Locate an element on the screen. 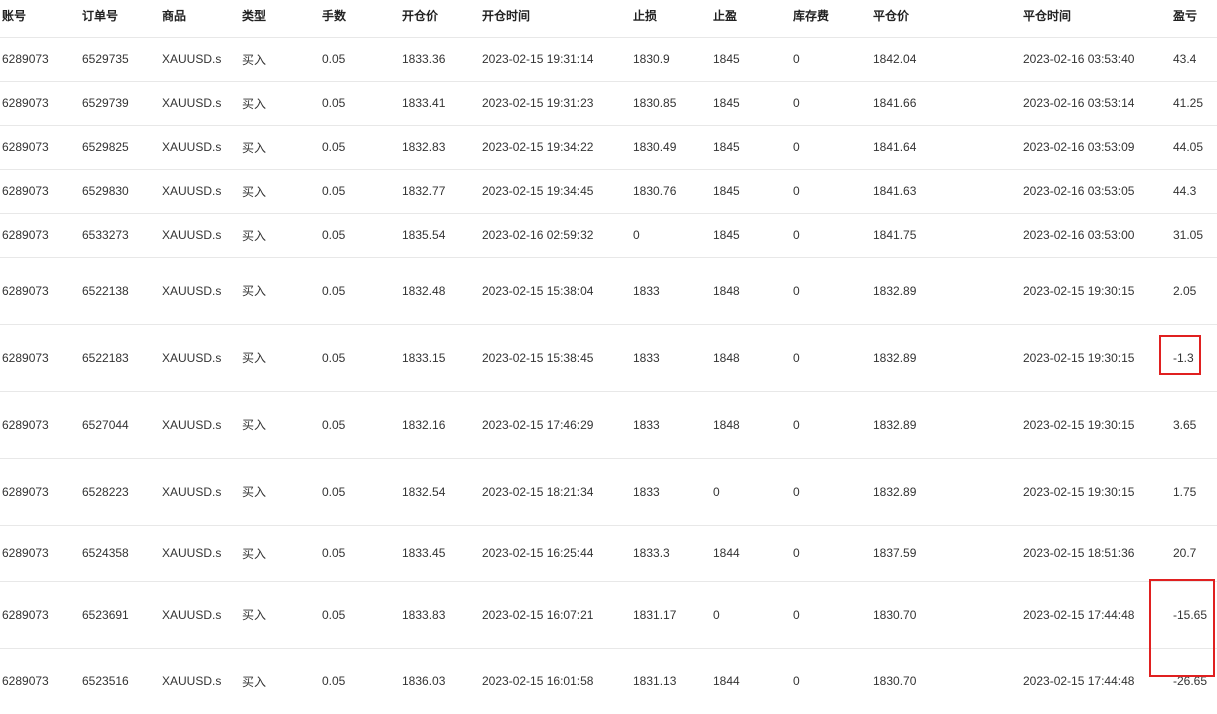 The image size is (1217, 714). cell-open-price: 1832.77 is located at coordinates (440, 191).